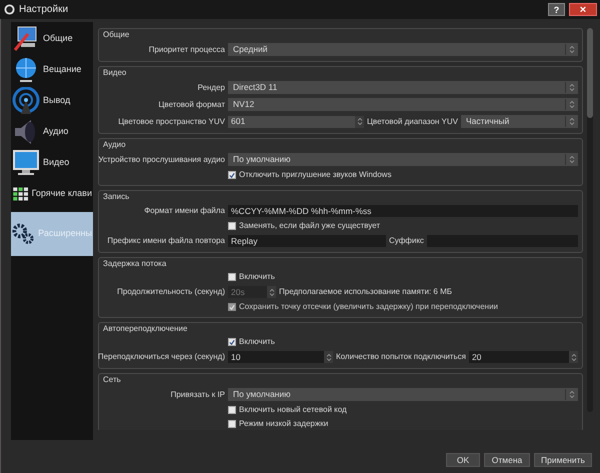 This screenshot has height=473, width=600. What do you see at coordinates (403, 104) in the screenshot?
I see `dropdown: NV12` at bounding box center [403, 104].